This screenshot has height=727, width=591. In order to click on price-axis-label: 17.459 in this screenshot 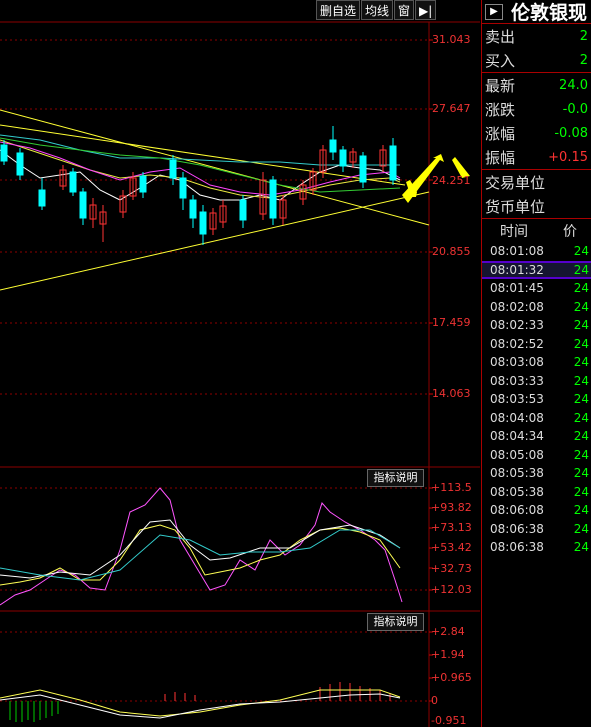, I will do `click(451, 322)`.